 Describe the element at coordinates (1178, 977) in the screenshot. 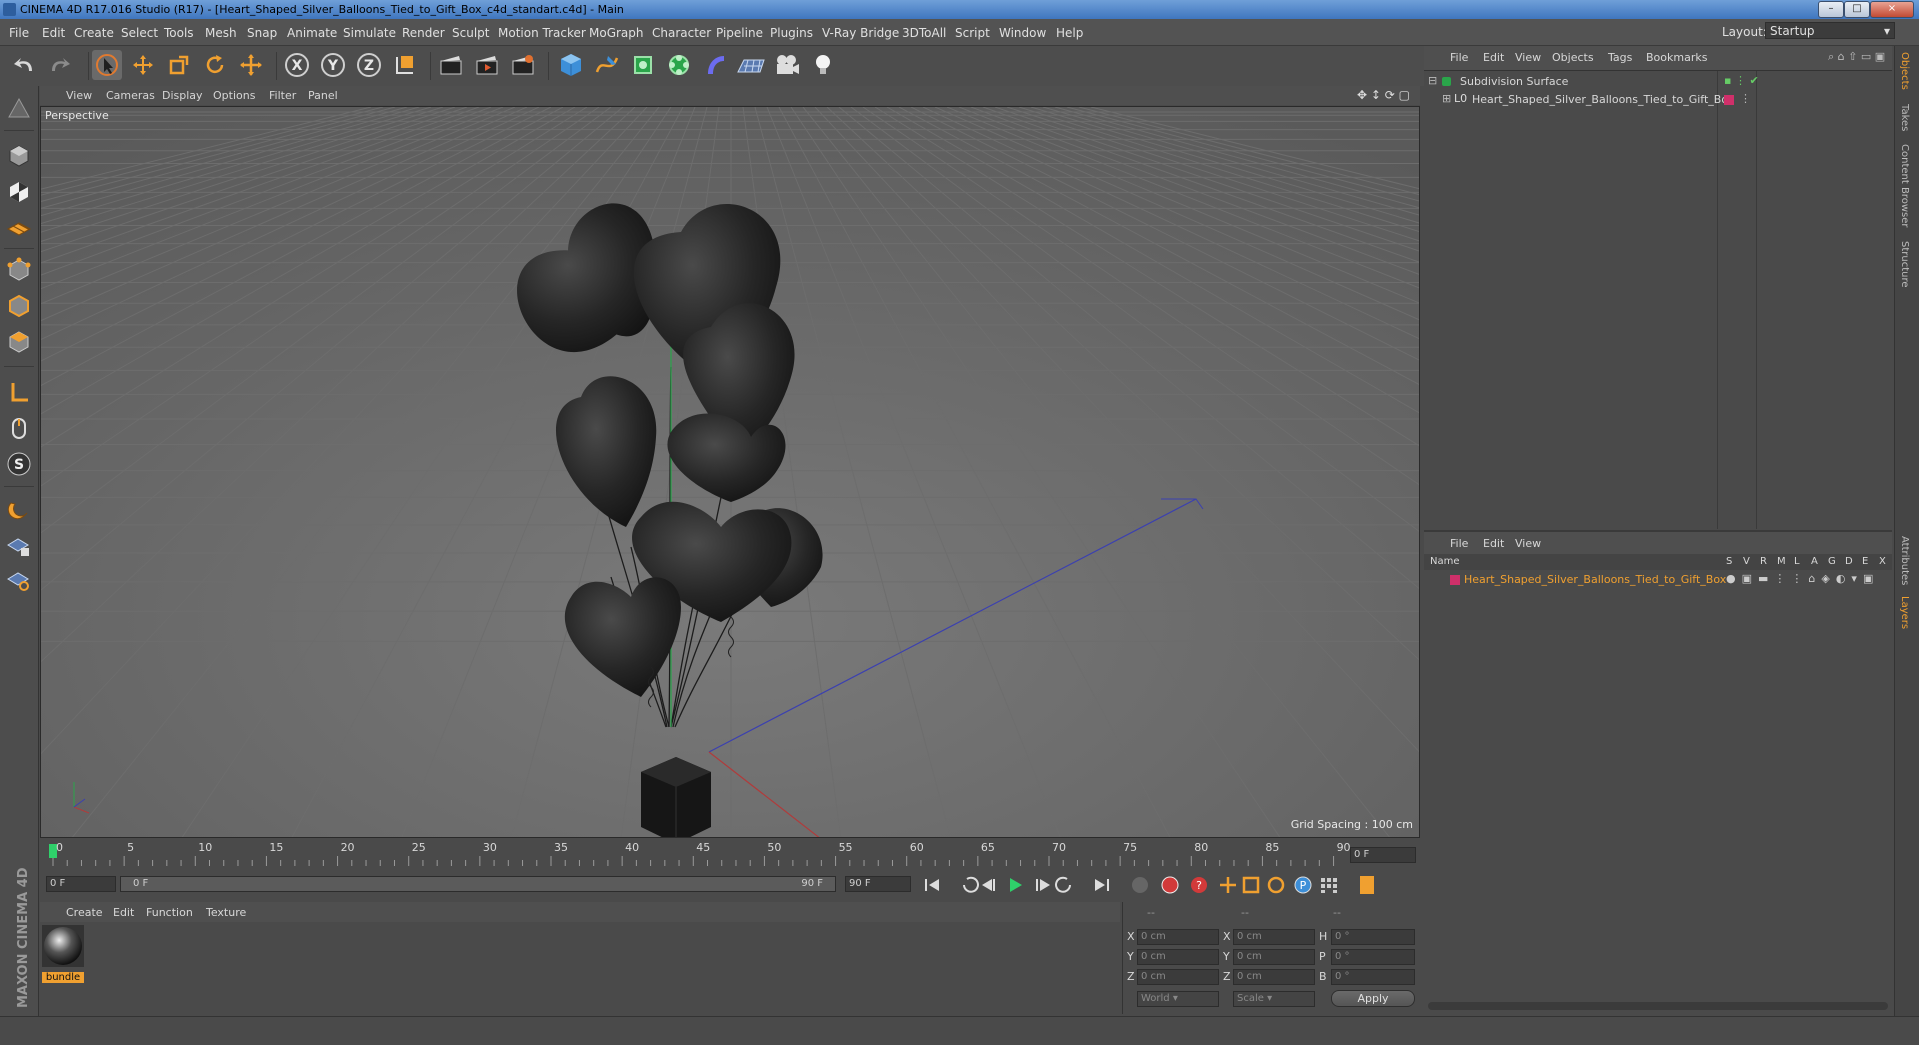

I see `pos-z-field: 0 cm` at that location.